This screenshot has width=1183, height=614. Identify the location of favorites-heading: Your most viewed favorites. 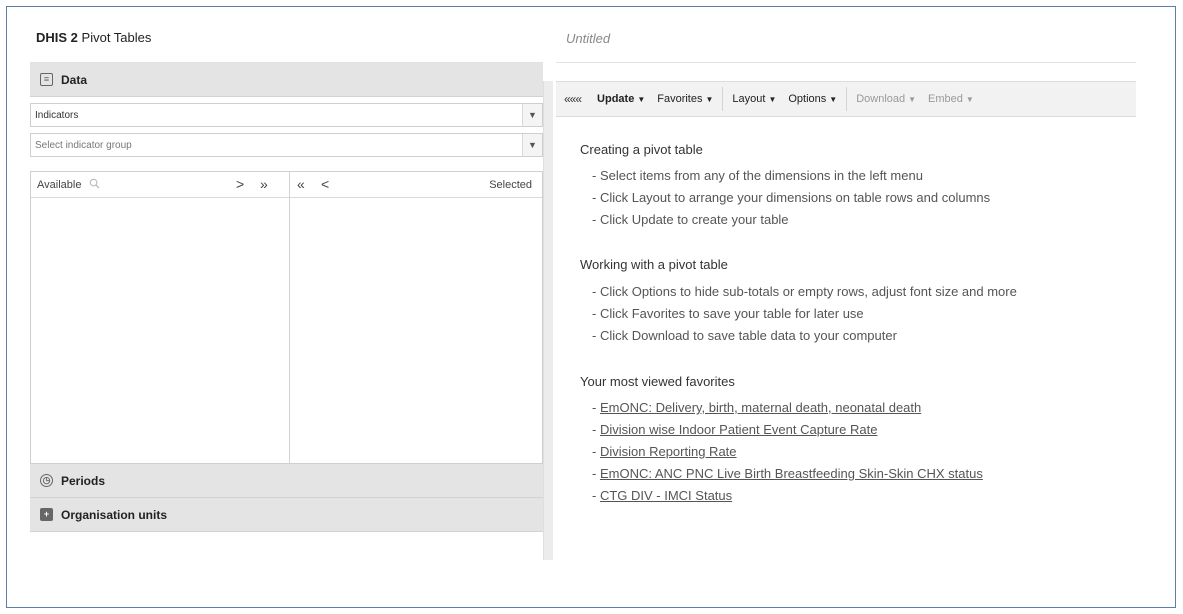
(657, 381).